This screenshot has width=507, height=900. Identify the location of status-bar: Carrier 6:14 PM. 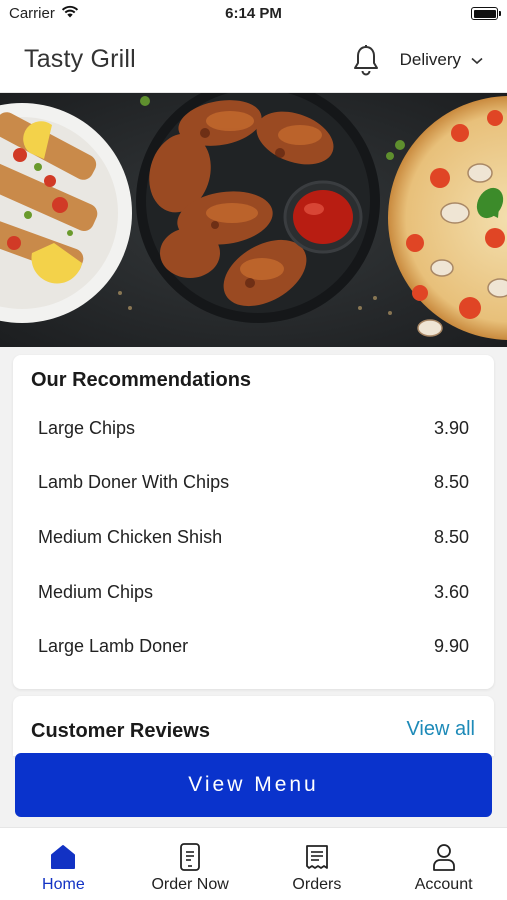
(253, 13).